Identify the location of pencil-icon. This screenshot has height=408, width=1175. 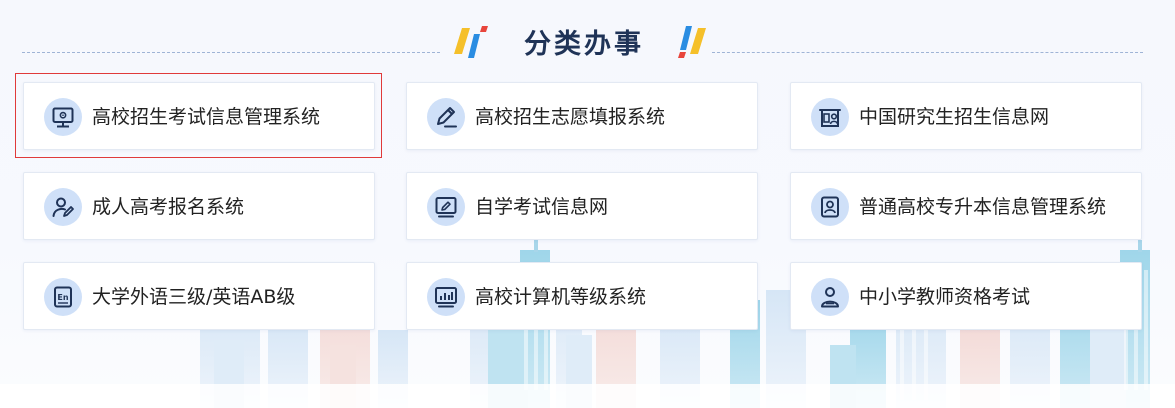
(446, 117).